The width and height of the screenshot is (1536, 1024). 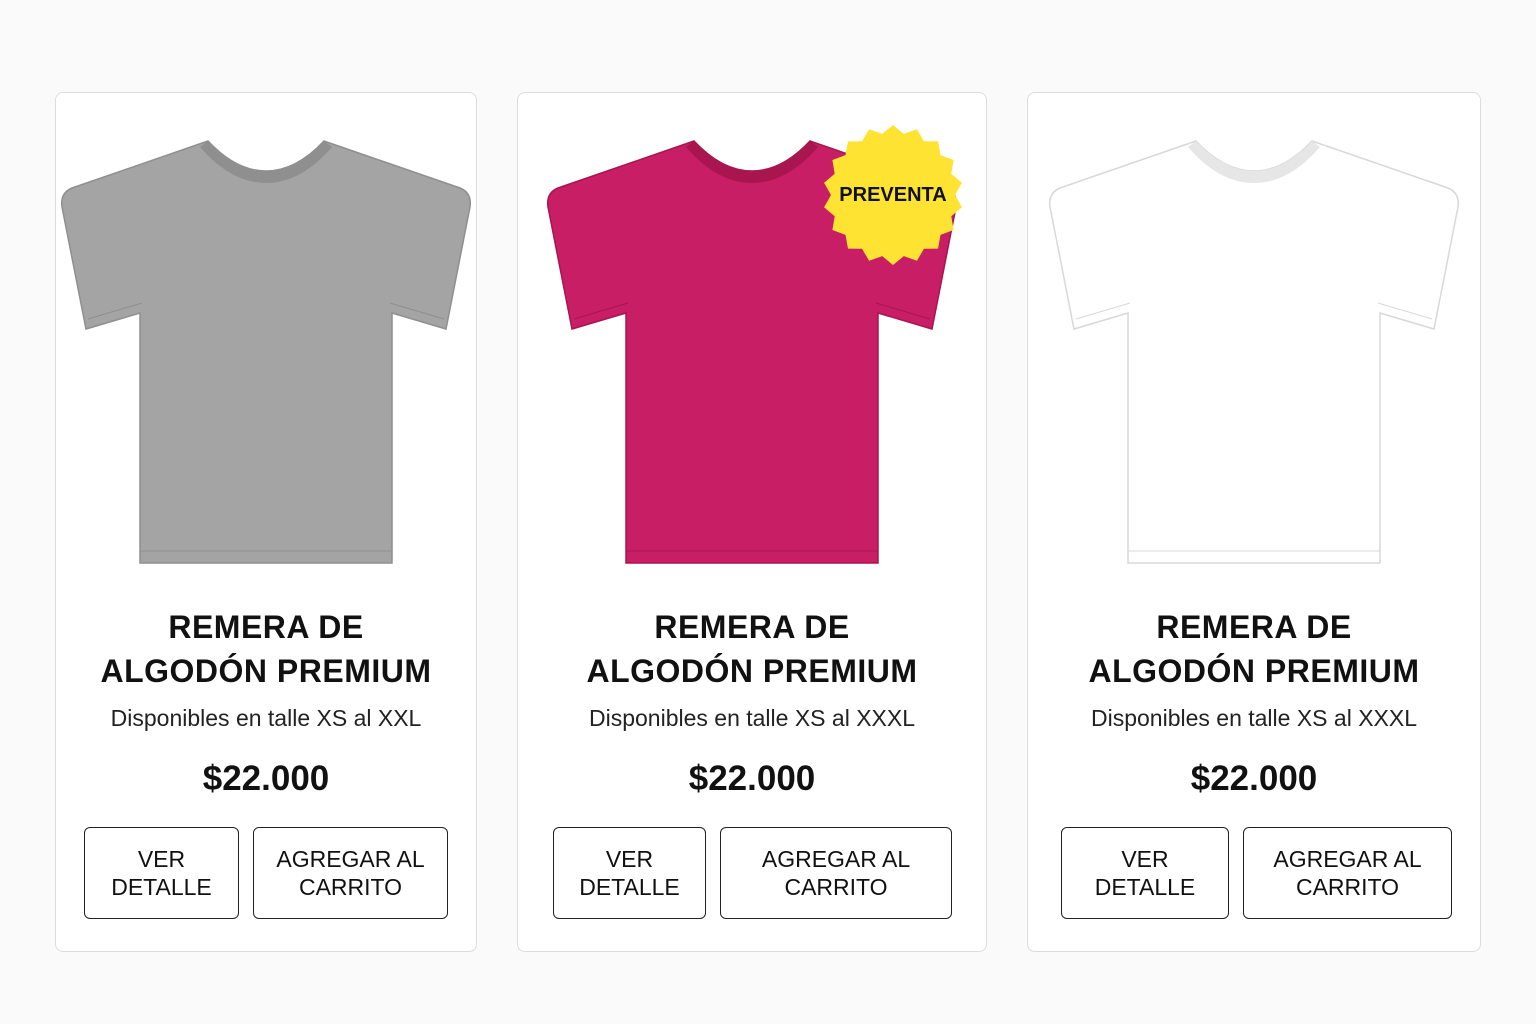 I want to click on preorder-badge: PREVENTA, so click(x=893, y=195).